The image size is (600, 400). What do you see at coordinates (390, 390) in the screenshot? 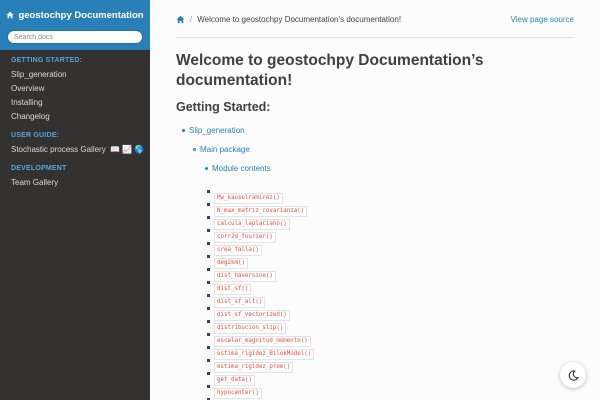
I see `function-item: hypocenter()` at bounding box center [390, 390].